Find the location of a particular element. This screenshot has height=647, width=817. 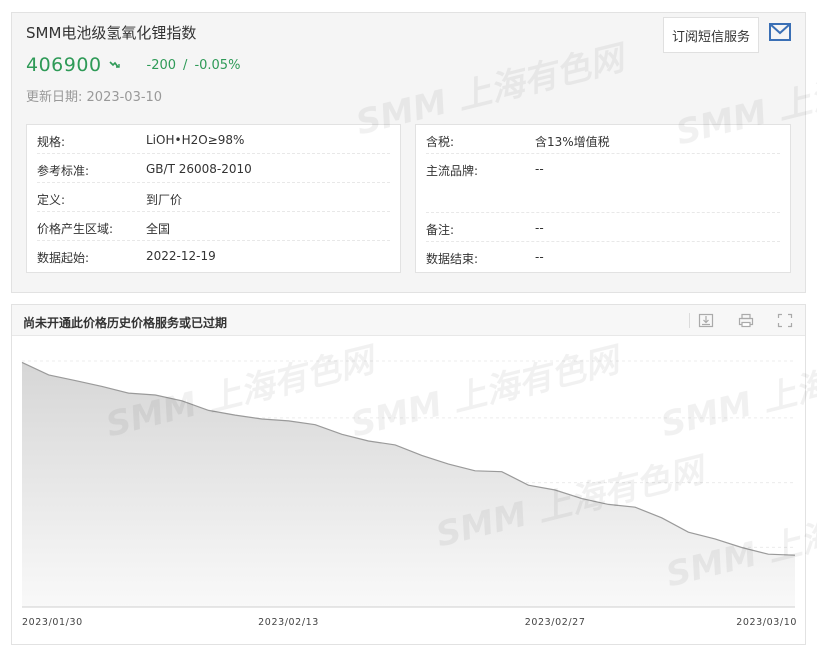

spec-row: 规格: LiOH•H2O≥98% is located at coordinates (213, 139).